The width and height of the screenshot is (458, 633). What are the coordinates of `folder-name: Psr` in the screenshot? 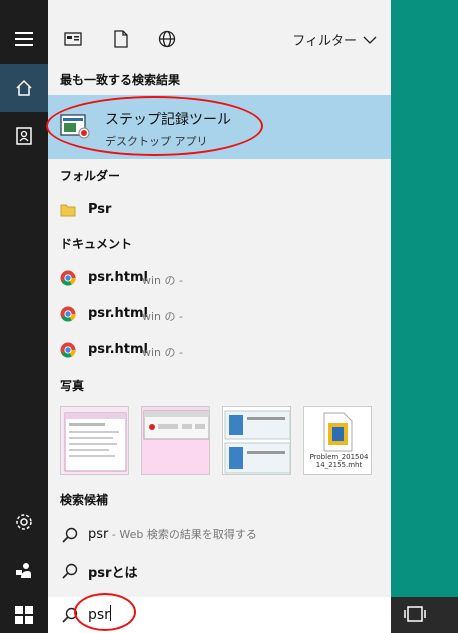 It's located at (100, 209).